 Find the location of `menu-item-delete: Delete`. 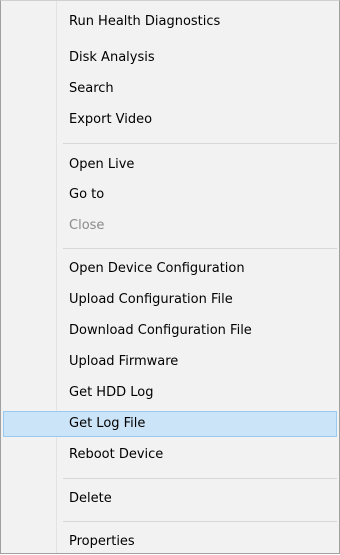

menu-item-delete: Delete is located at coordinates (170, 499).